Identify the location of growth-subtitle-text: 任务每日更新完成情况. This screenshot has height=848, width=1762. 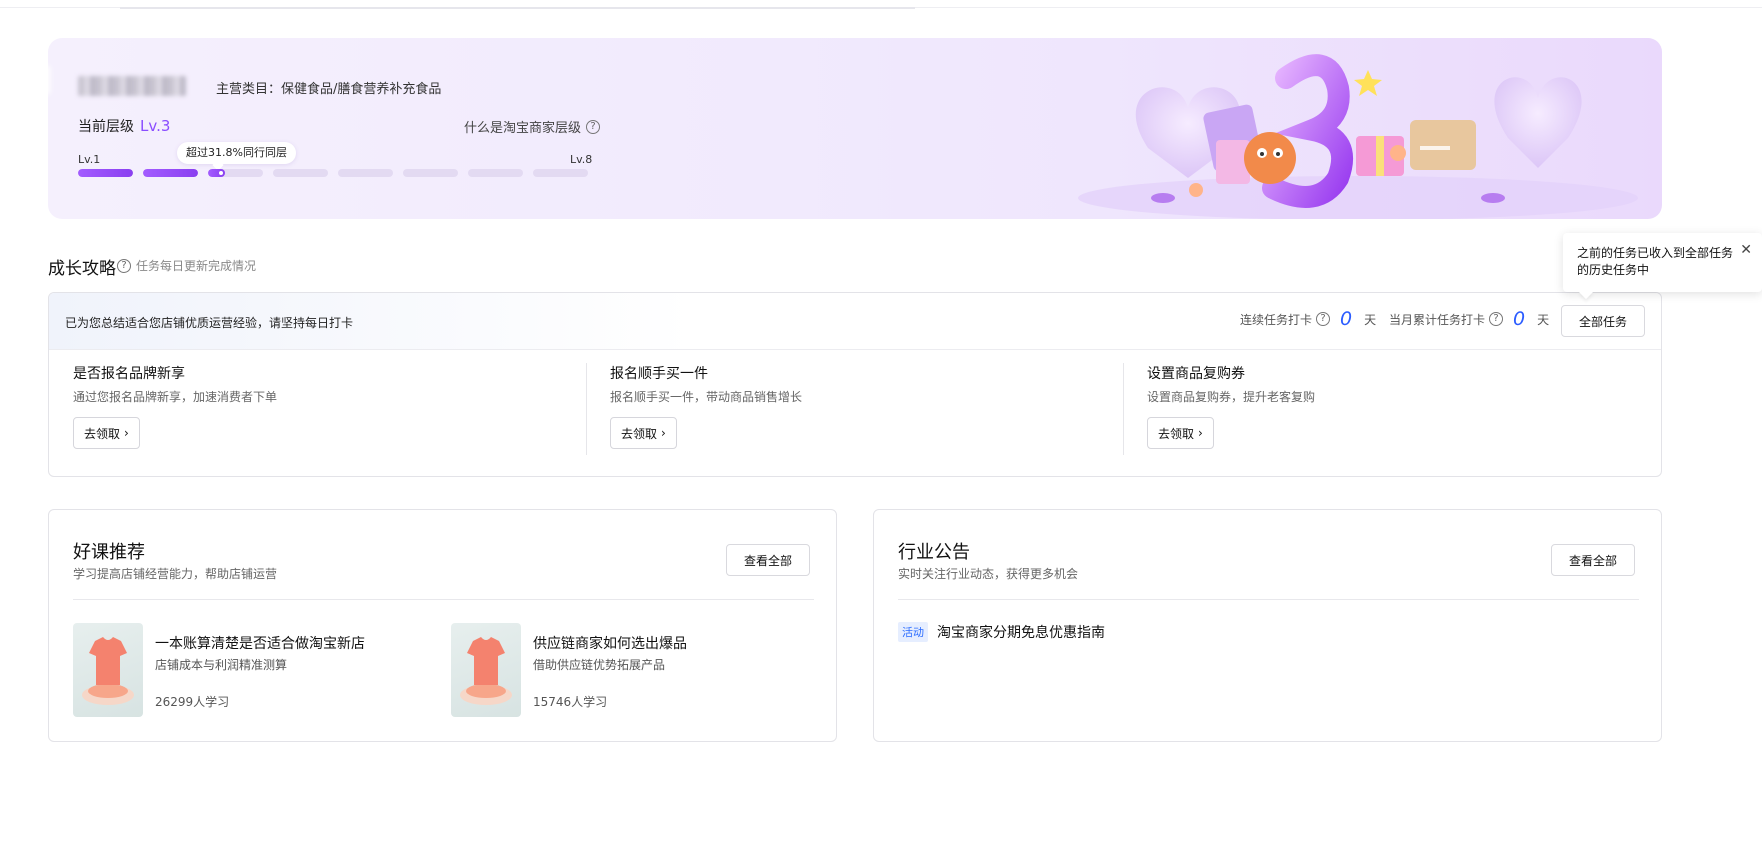
(196, 266).